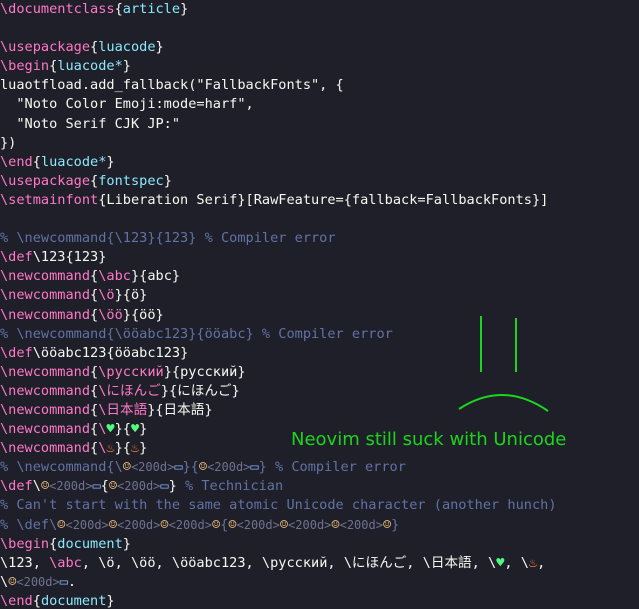 The image size is (639, 609). I want to click on code-token: % \newcommand{\, so click(61, 467).